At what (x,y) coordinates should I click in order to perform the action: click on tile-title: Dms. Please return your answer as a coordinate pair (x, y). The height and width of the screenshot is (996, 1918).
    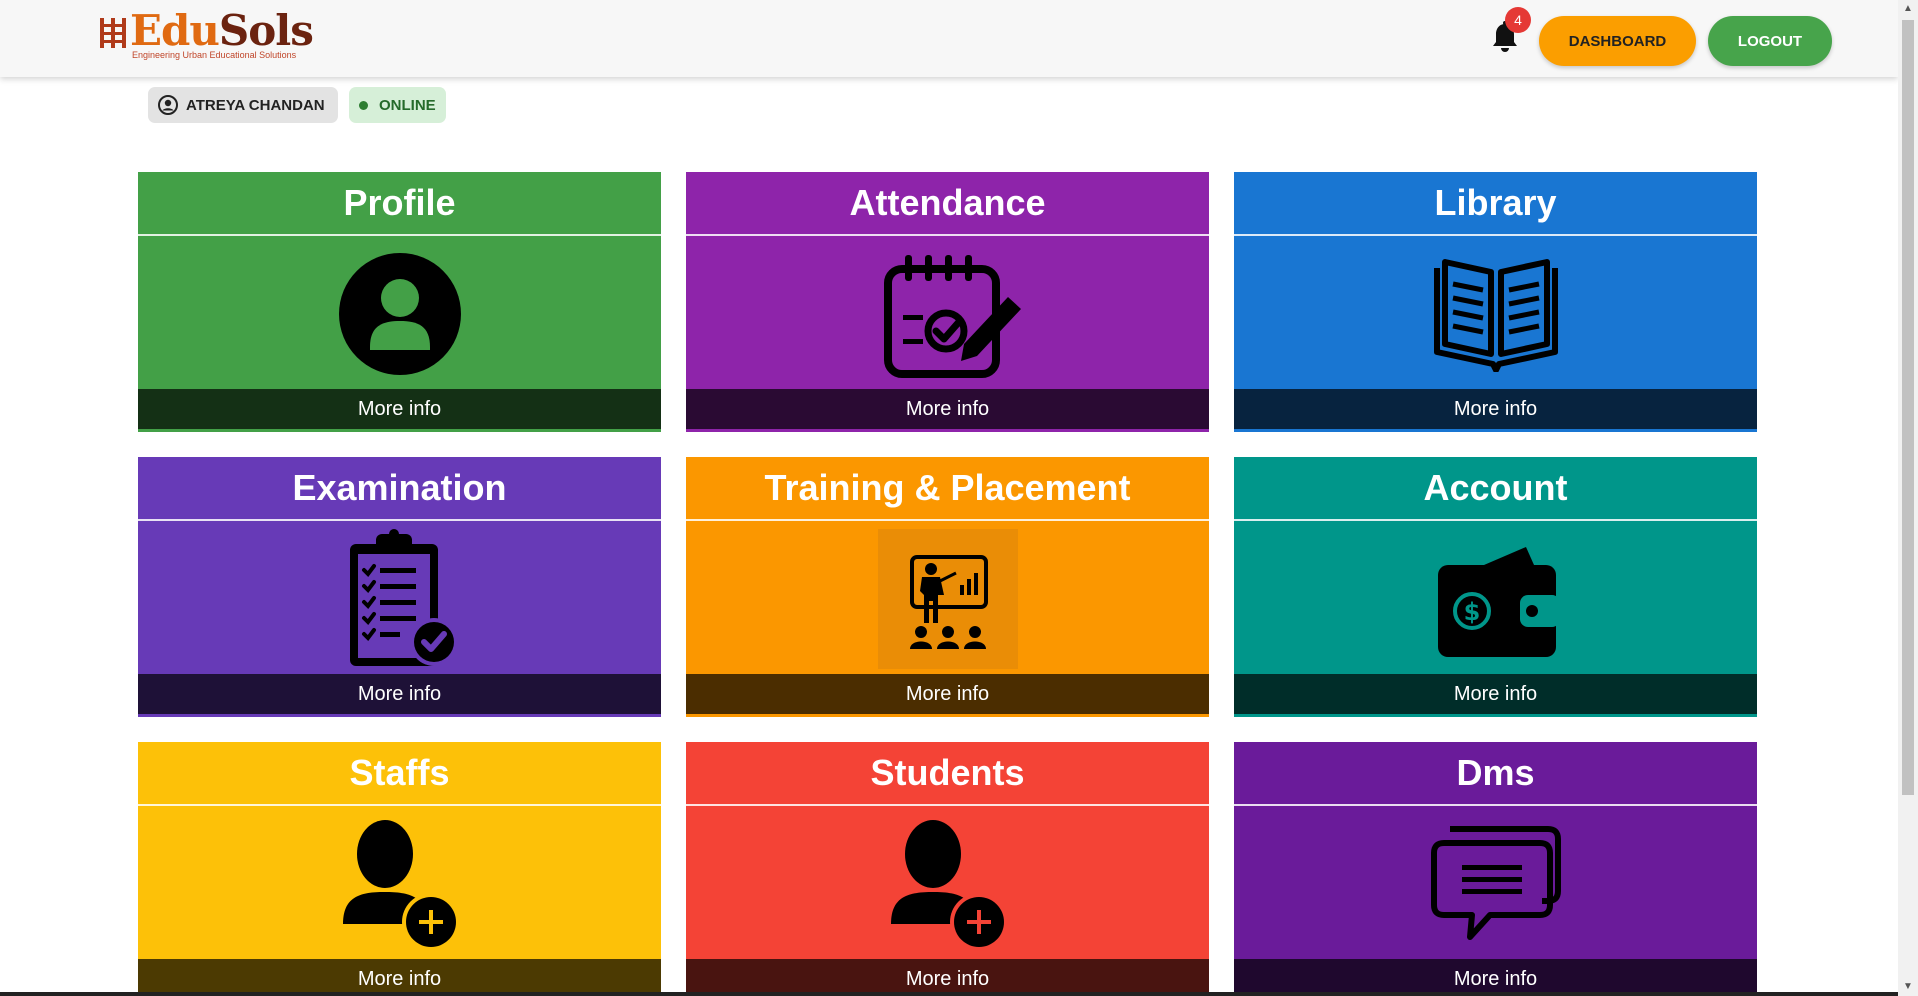
    Looking at the image, I should click on (1495, 774).